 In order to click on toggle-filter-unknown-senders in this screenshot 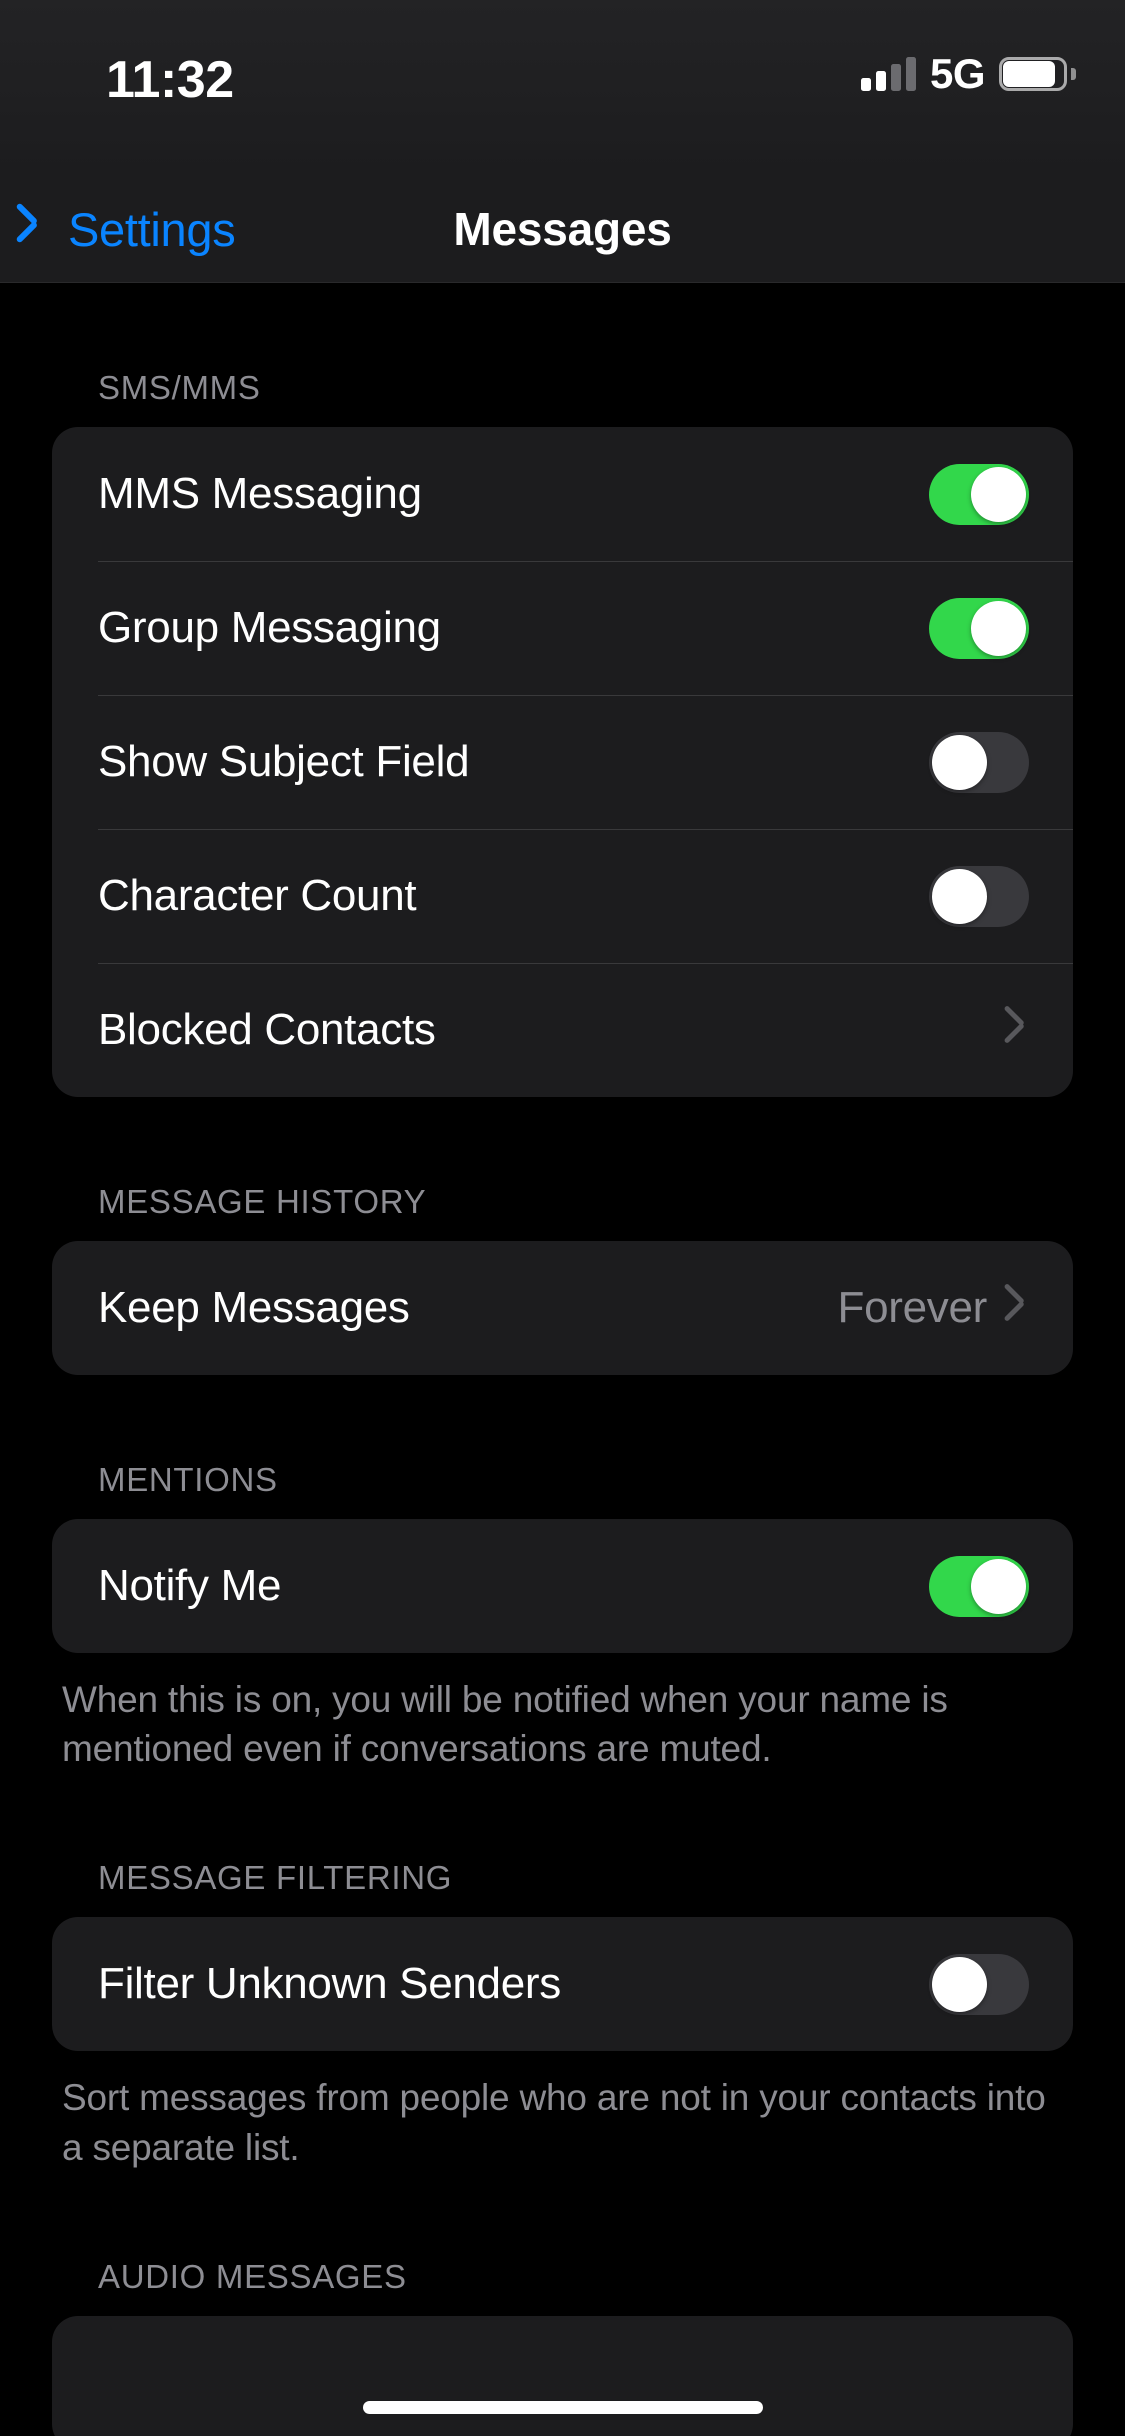, I will do `click(979, 1984)`.